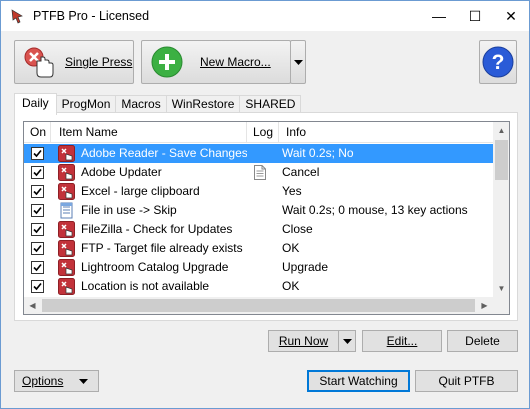 Image resolution: width=530 pixels, height=409 pixels. What do you see at coordinates (35, 104) in the screenshot?
I see `tab-daily: Daily` at bounding box center [35, 104].